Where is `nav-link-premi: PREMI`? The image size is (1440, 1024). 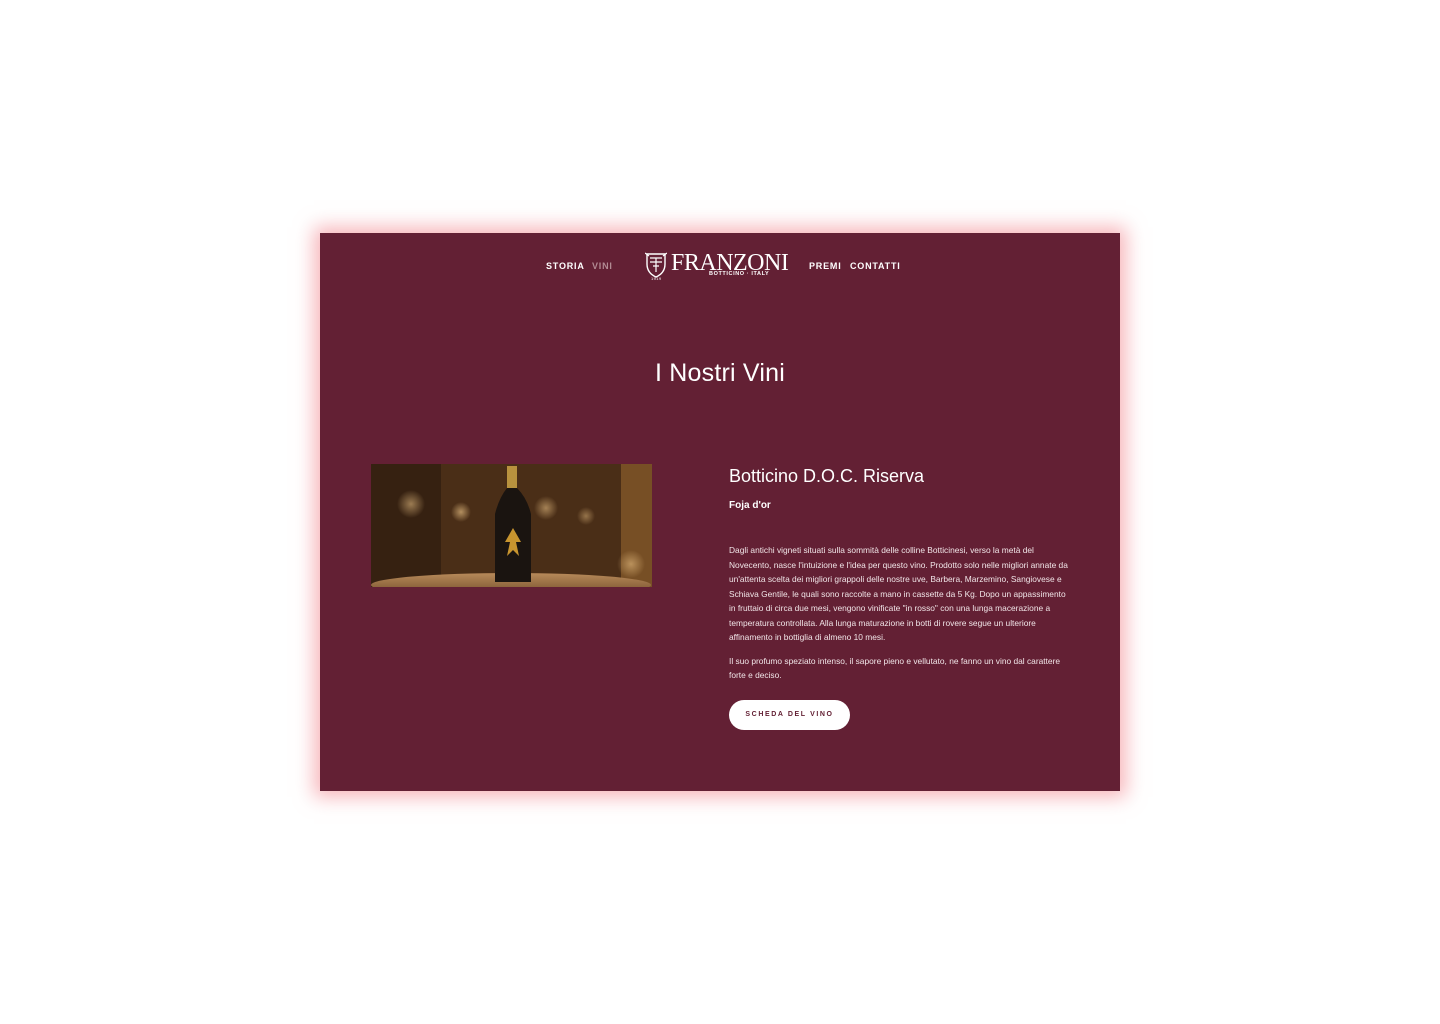
nav-link-premi: PREMI is located at coordinates (825, 266).